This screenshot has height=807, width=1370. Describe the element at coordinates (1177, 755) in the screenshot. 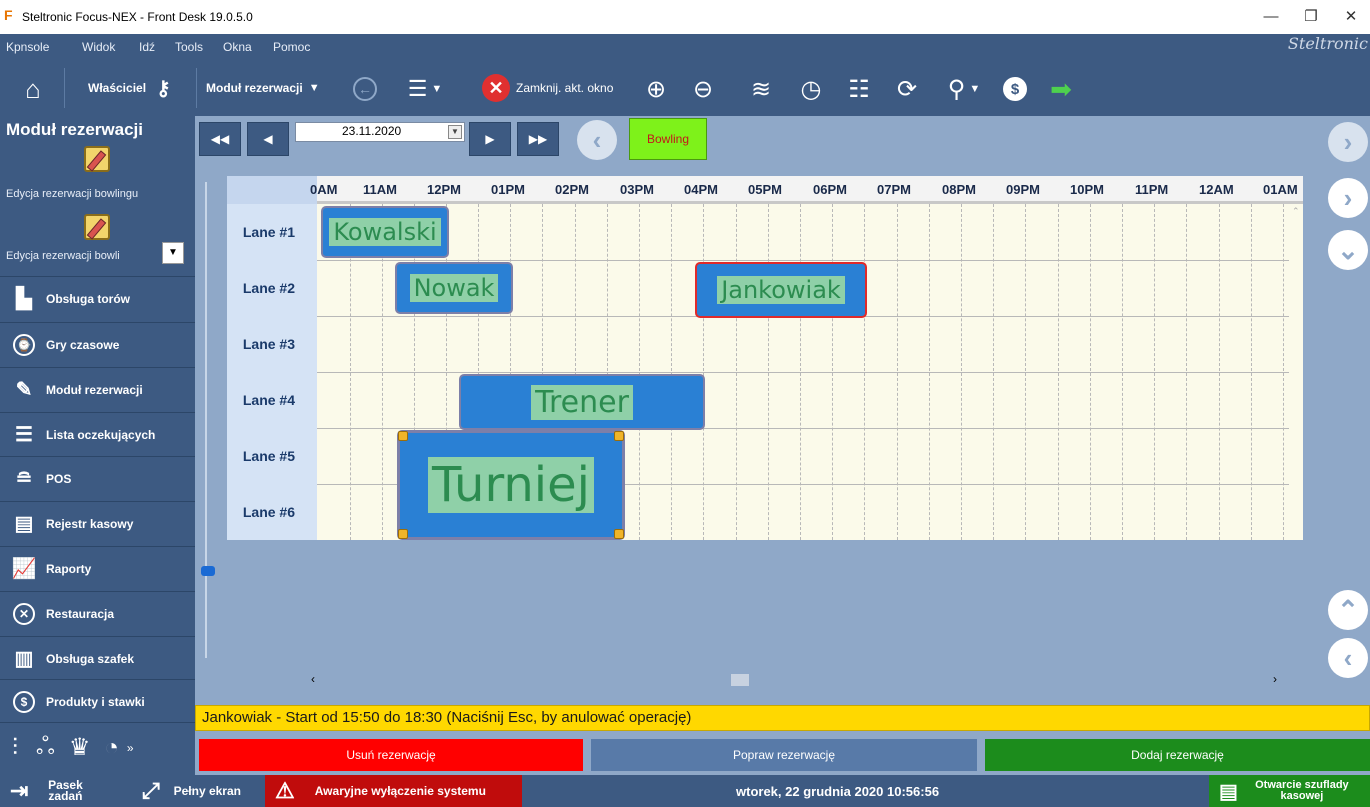

I see `add-reservation-button: Dodaj rezerwację` at that location.